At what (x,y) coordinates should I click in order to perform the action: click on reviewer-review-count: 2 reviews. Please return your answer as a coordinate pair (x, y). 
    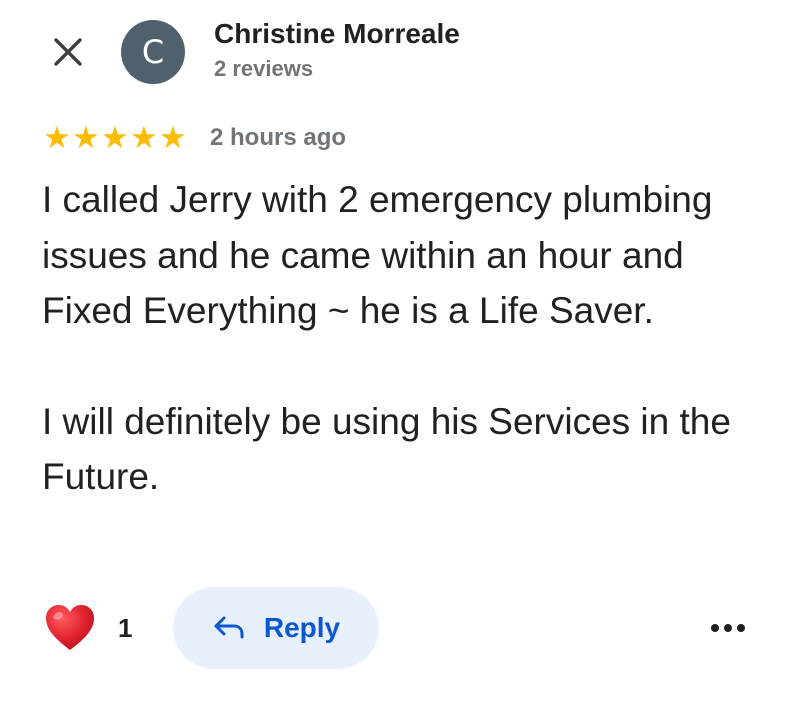
    Looking at the image, I should click on (264, 68).